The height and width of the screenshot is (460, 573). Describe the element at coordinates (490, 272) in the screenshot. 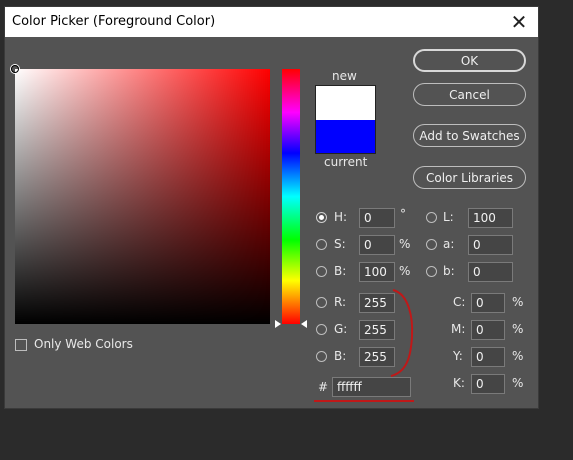

I see `lab-b-input: 0` at that location.